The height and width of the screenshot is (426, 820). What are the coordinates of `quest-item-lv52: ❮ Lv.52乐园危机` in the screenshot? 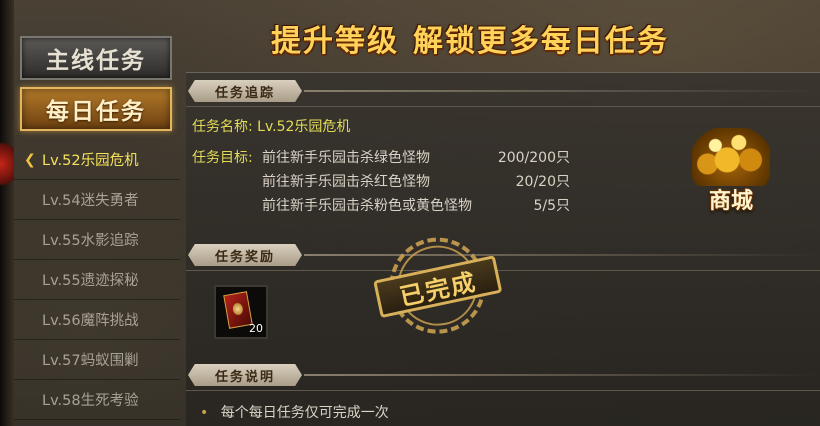 It's located at (97, 160).